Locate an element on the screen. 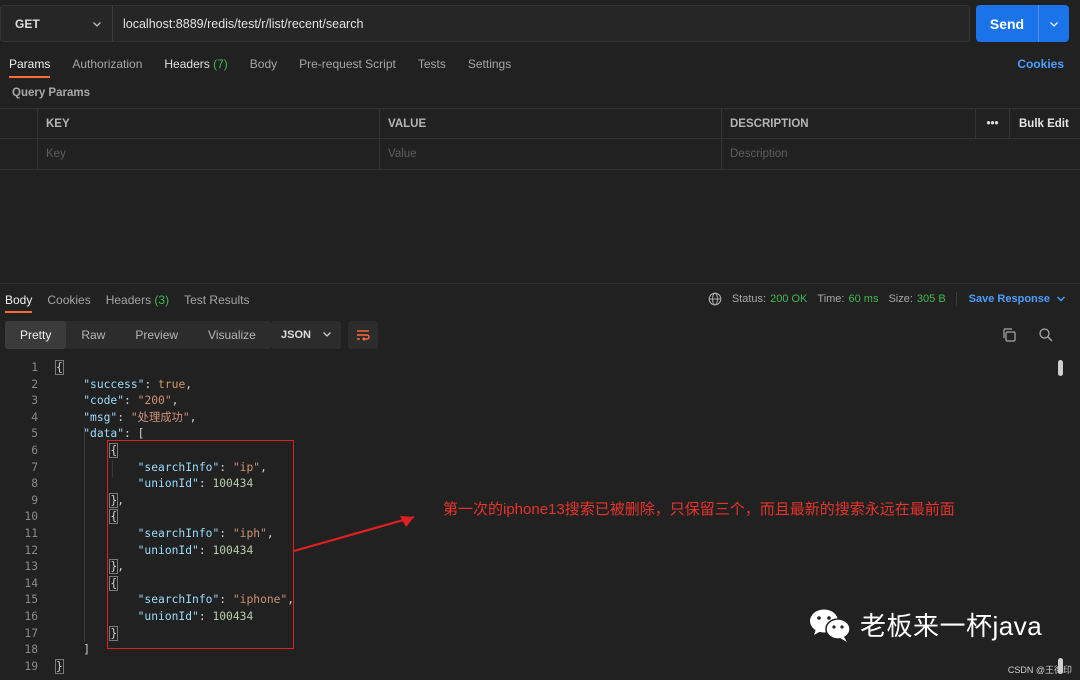  view-raw-button: Raw is located at coordinates (93, 335).